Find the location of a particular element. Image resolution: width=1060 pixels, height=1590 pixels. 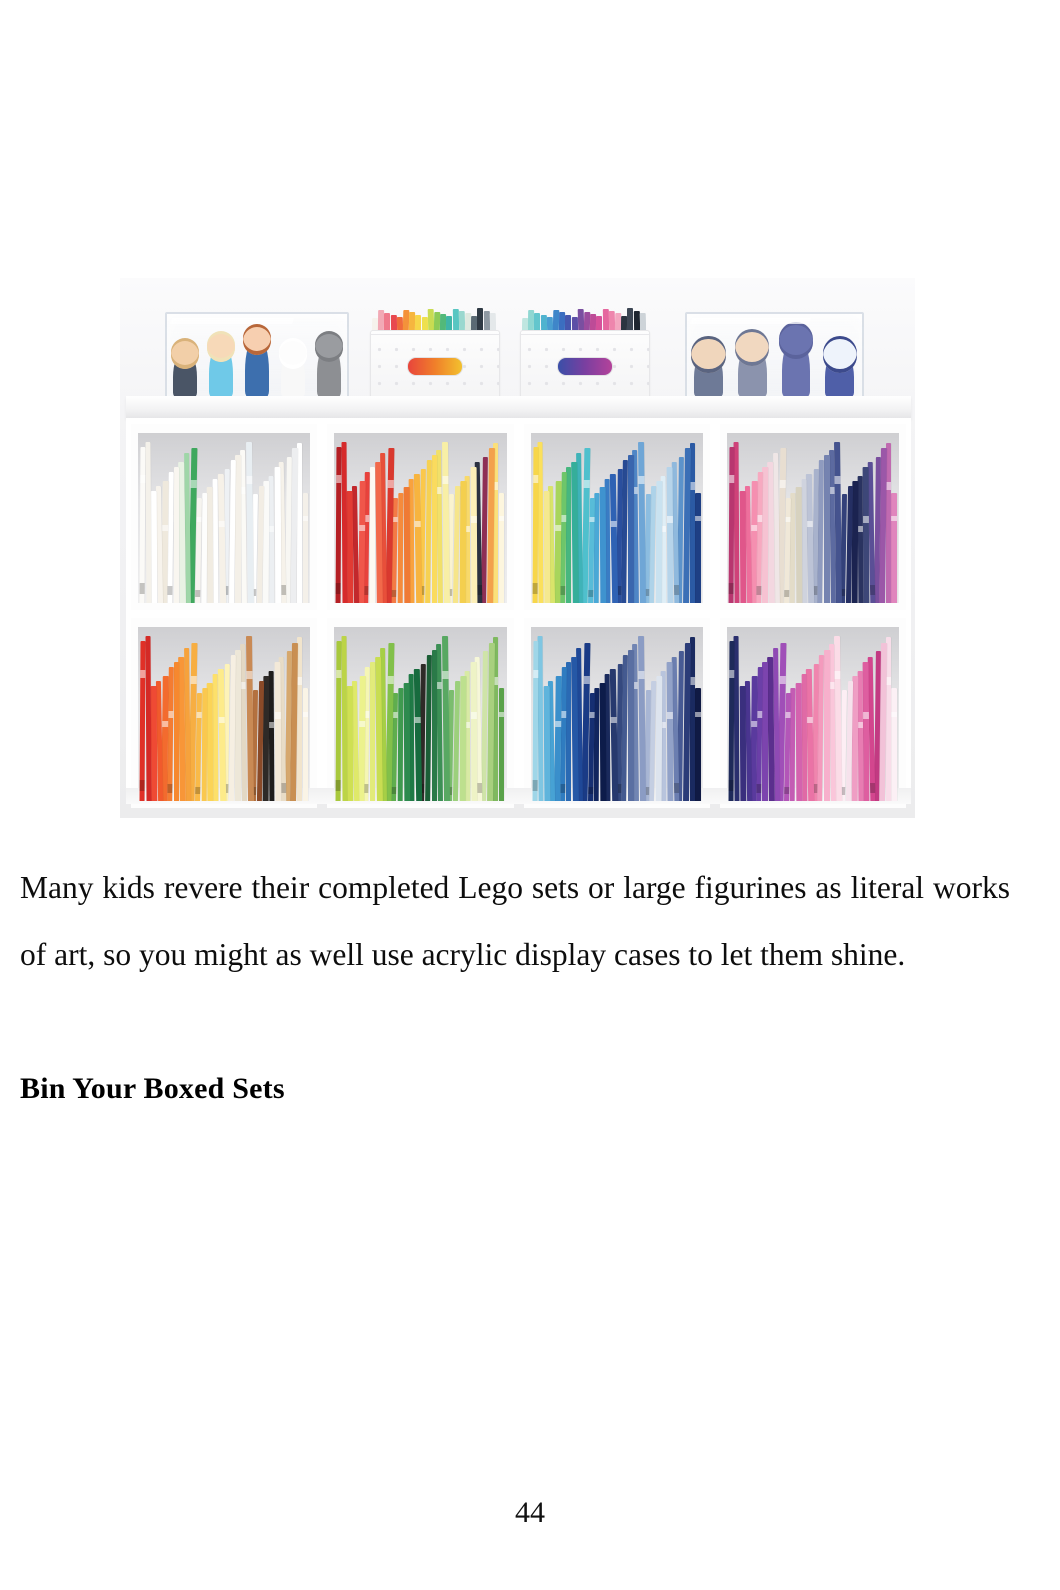

anna-figure is located at coordinates (256, 362).